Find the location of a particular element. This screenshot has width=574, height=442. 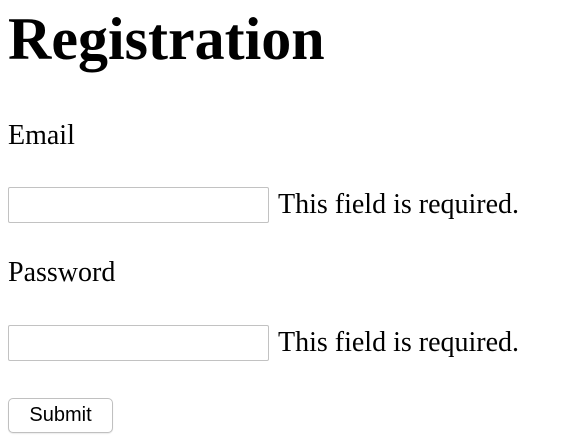

email-label: Email is located at coordinates (41, 135).